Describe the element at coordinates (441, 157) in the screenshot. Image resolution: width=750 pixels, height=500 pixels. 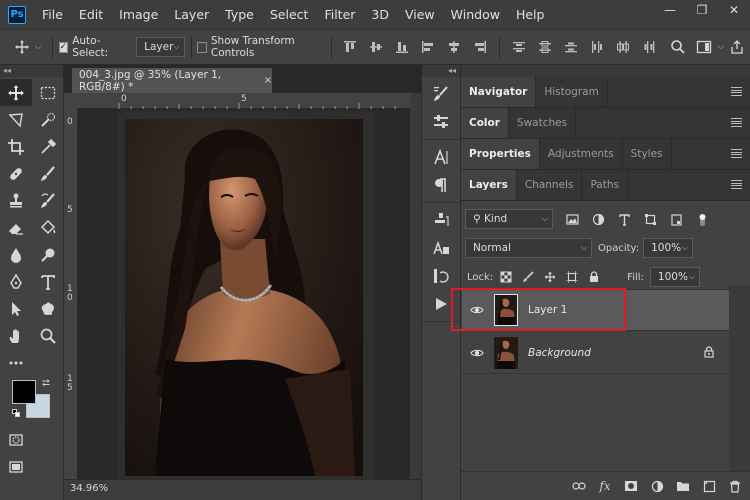
I see `character-panel-icon` at that location.